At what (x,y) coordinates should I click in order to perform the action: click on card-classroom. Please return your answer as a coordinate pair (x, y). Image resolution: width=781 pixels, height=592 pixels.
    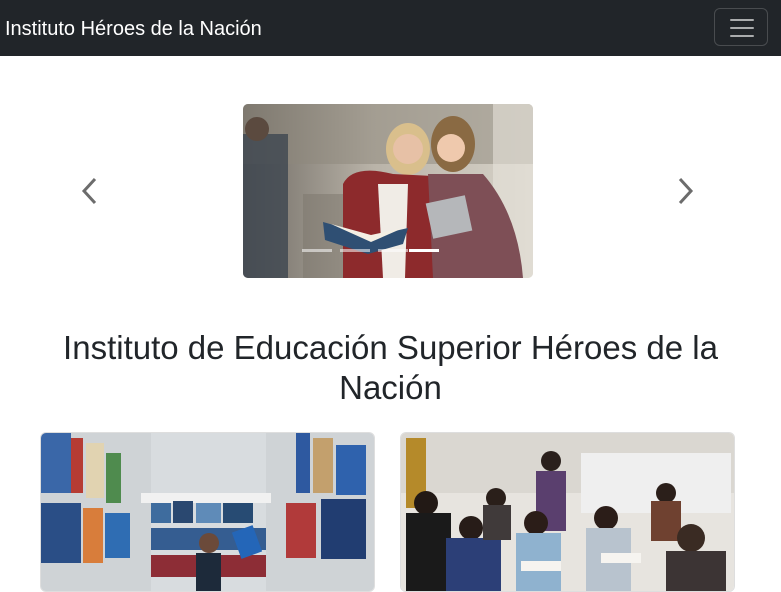
    Looking at the image, I should click on (567, 512).